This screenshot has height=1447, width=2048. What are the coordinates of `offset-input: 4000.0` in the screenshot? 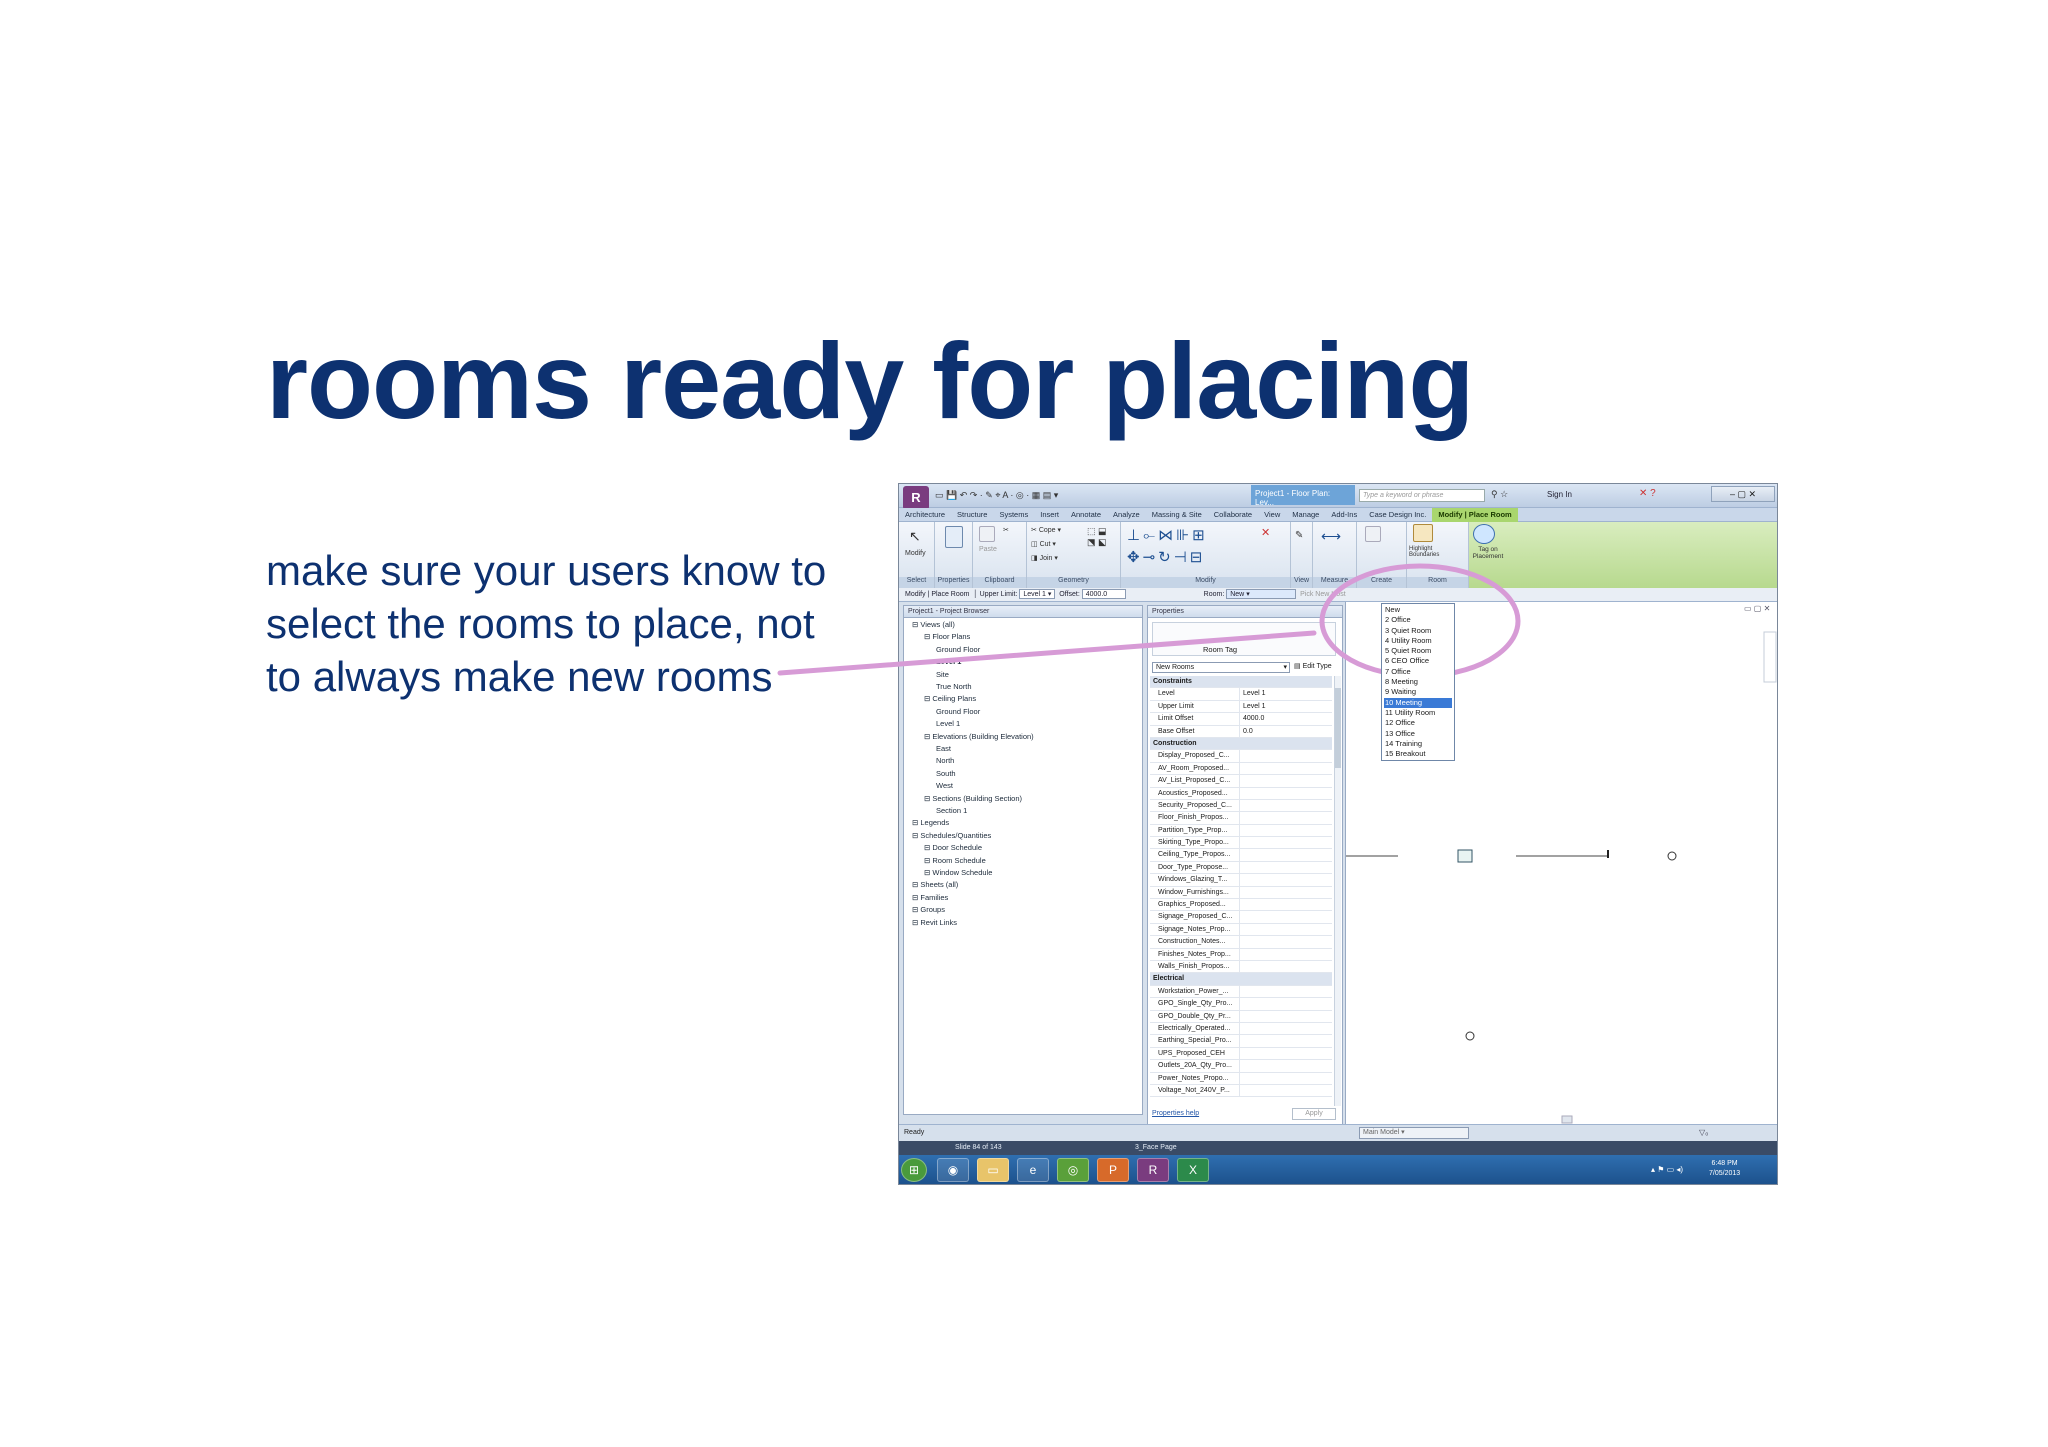 It's located at (1103, 594).